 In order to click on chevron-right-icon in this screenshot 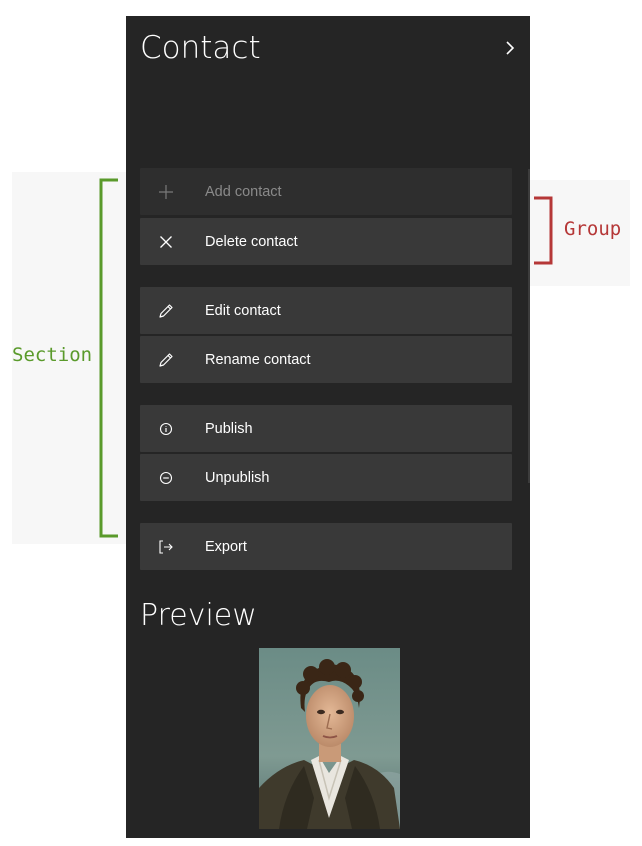, I will do `click(510, 48)`.